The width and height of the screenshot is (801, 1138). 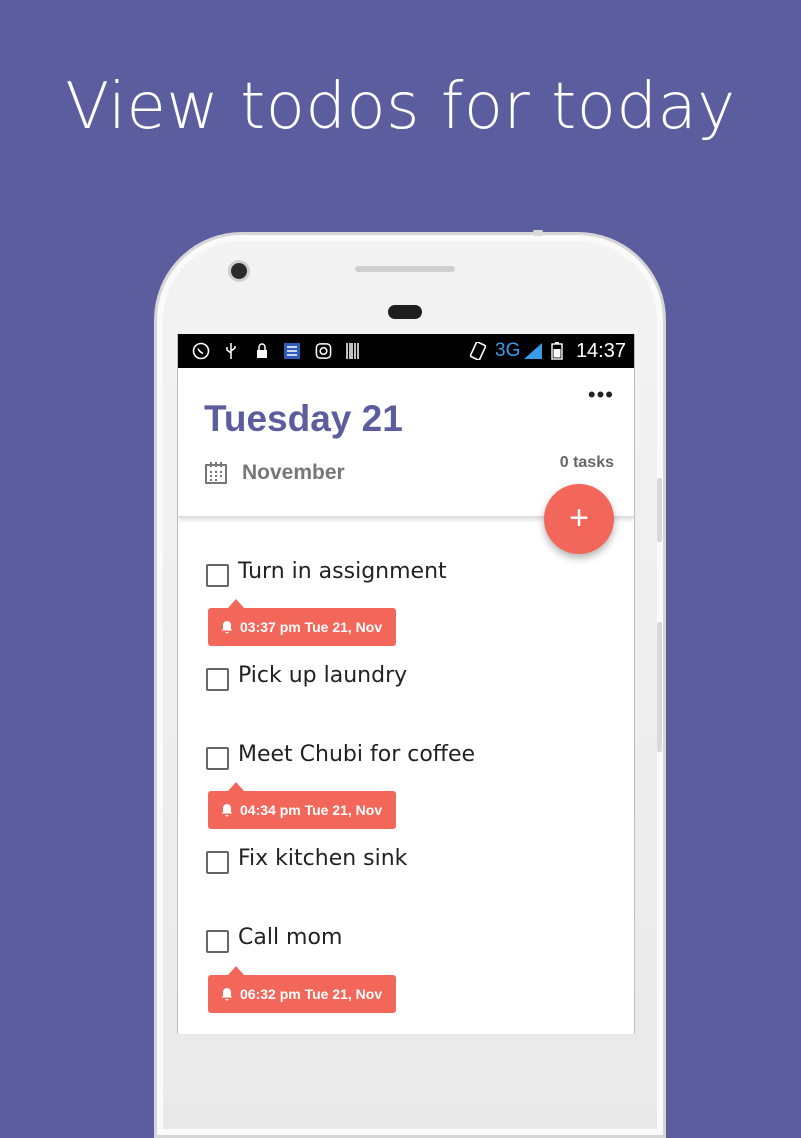 What do you see at coordinates (352, 351) in the screenshot?
I see `barcode-icon` at bounding box center [352, 351].